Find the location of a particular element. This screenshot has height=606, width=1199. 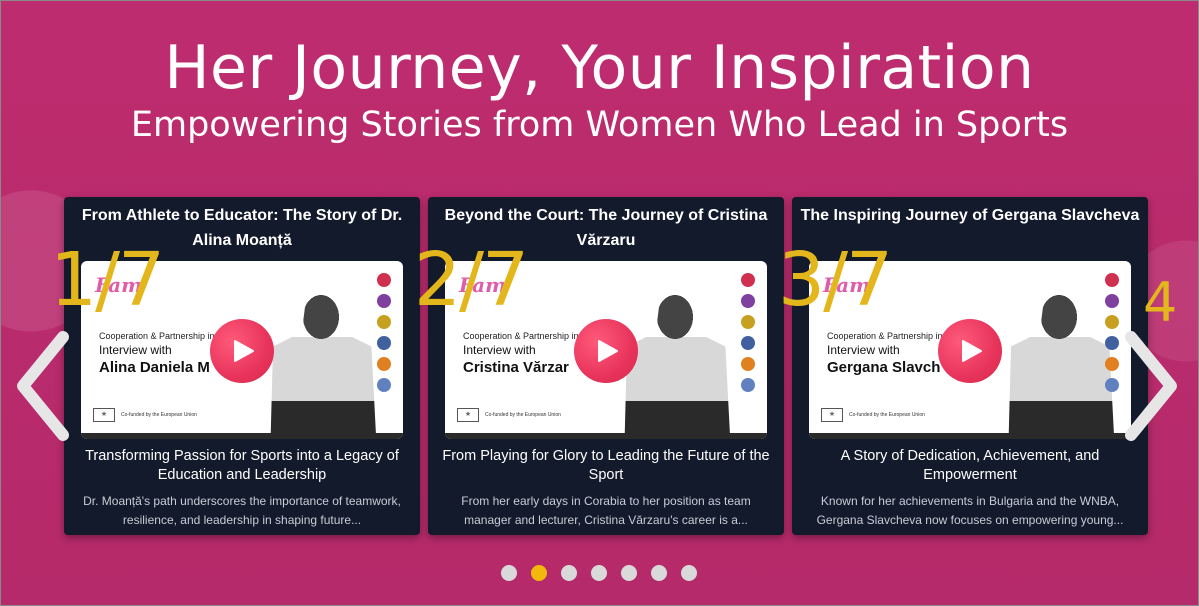

chevron-left-icon is located at coordinates (43, 386).